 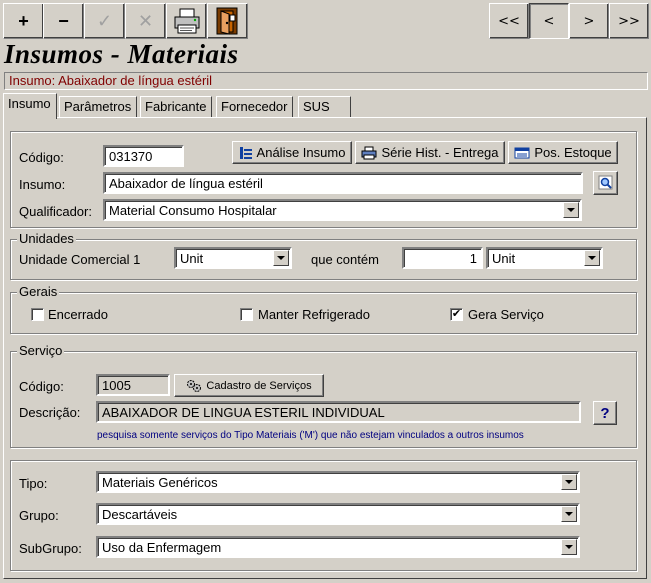 I want to click on encerrado-label: Encerrado, so click(x=78, y=314).